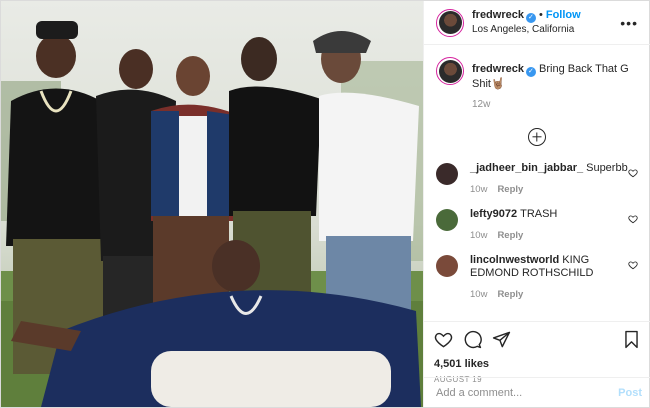 Image resolution: width=650 pixels, height=408 pixels. Describe the element at coordinates (498, 69) in the screenshot. I see `caption-username: fredwreck` at that location.